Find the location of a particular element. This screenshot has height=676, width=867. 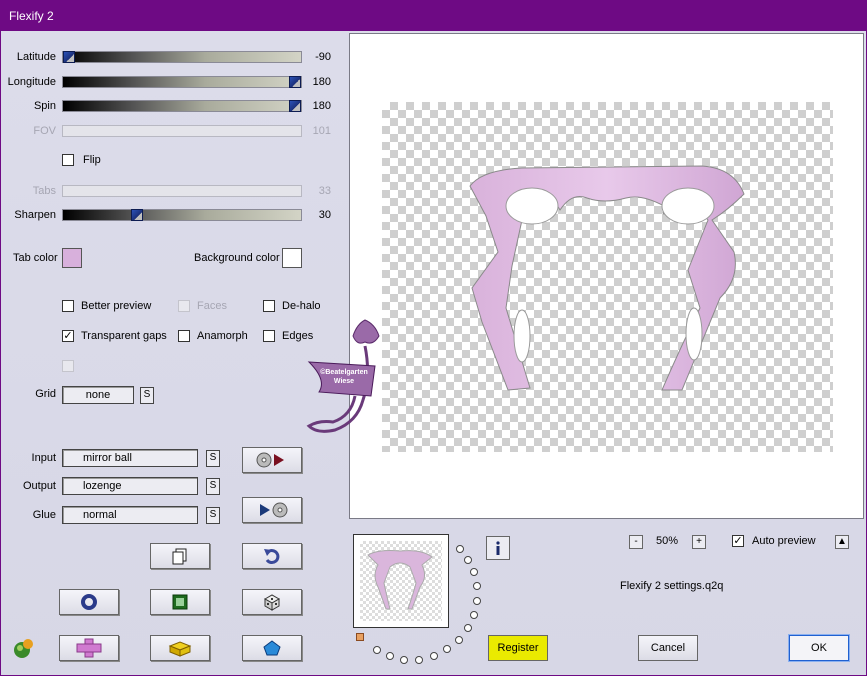

gem-button is located at coordinates (272, 648).